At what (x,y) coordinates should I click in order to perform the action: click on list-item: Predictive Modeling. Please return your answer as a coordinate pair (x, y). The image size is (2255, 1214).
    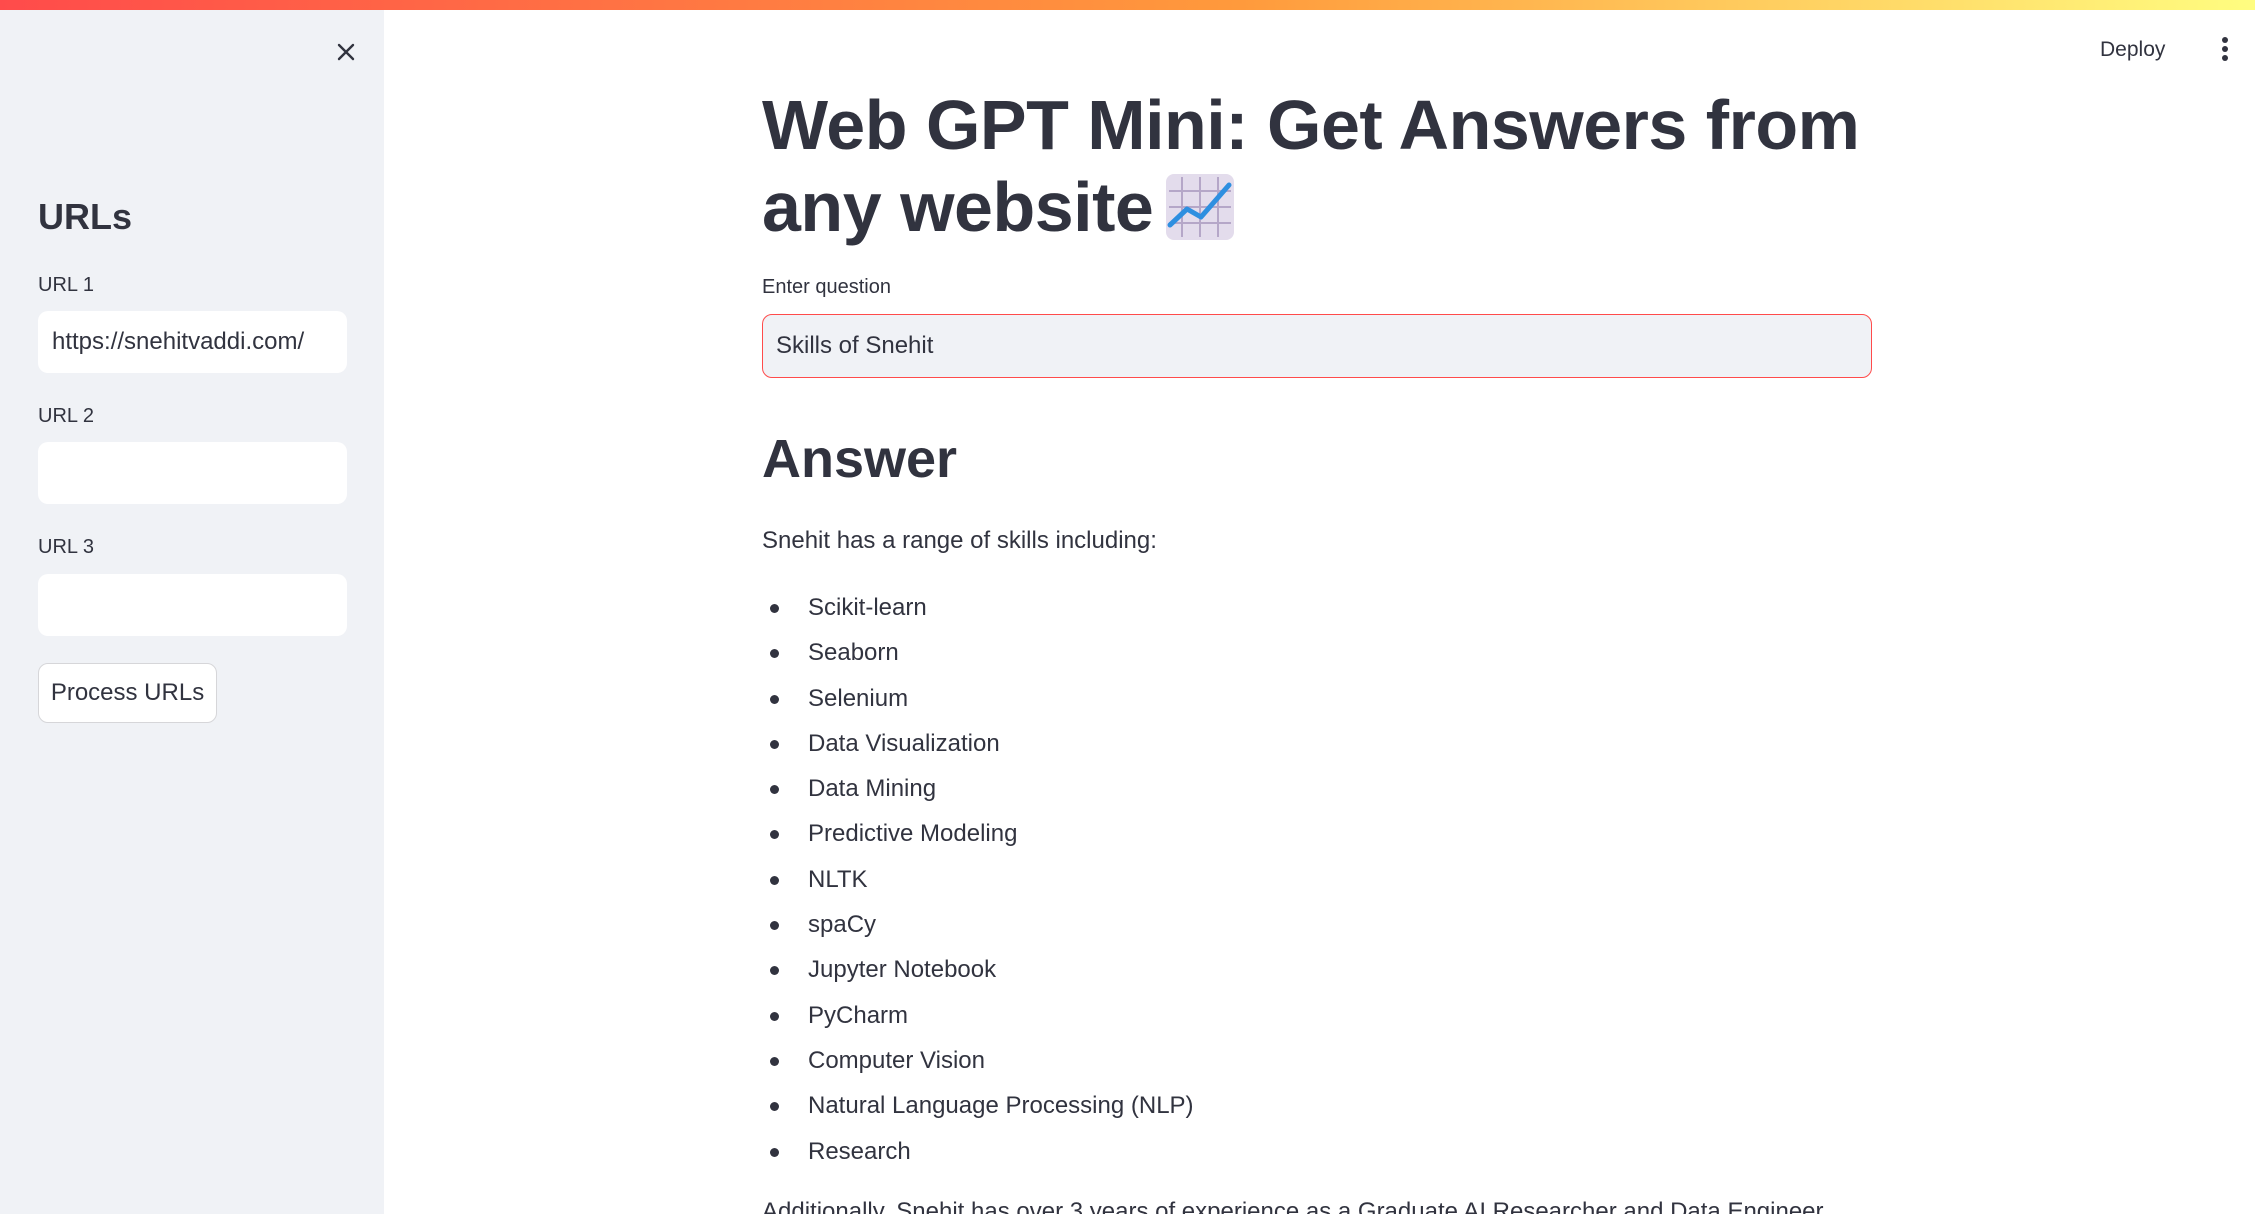
    Looking at the image, I should click on (978, 836).